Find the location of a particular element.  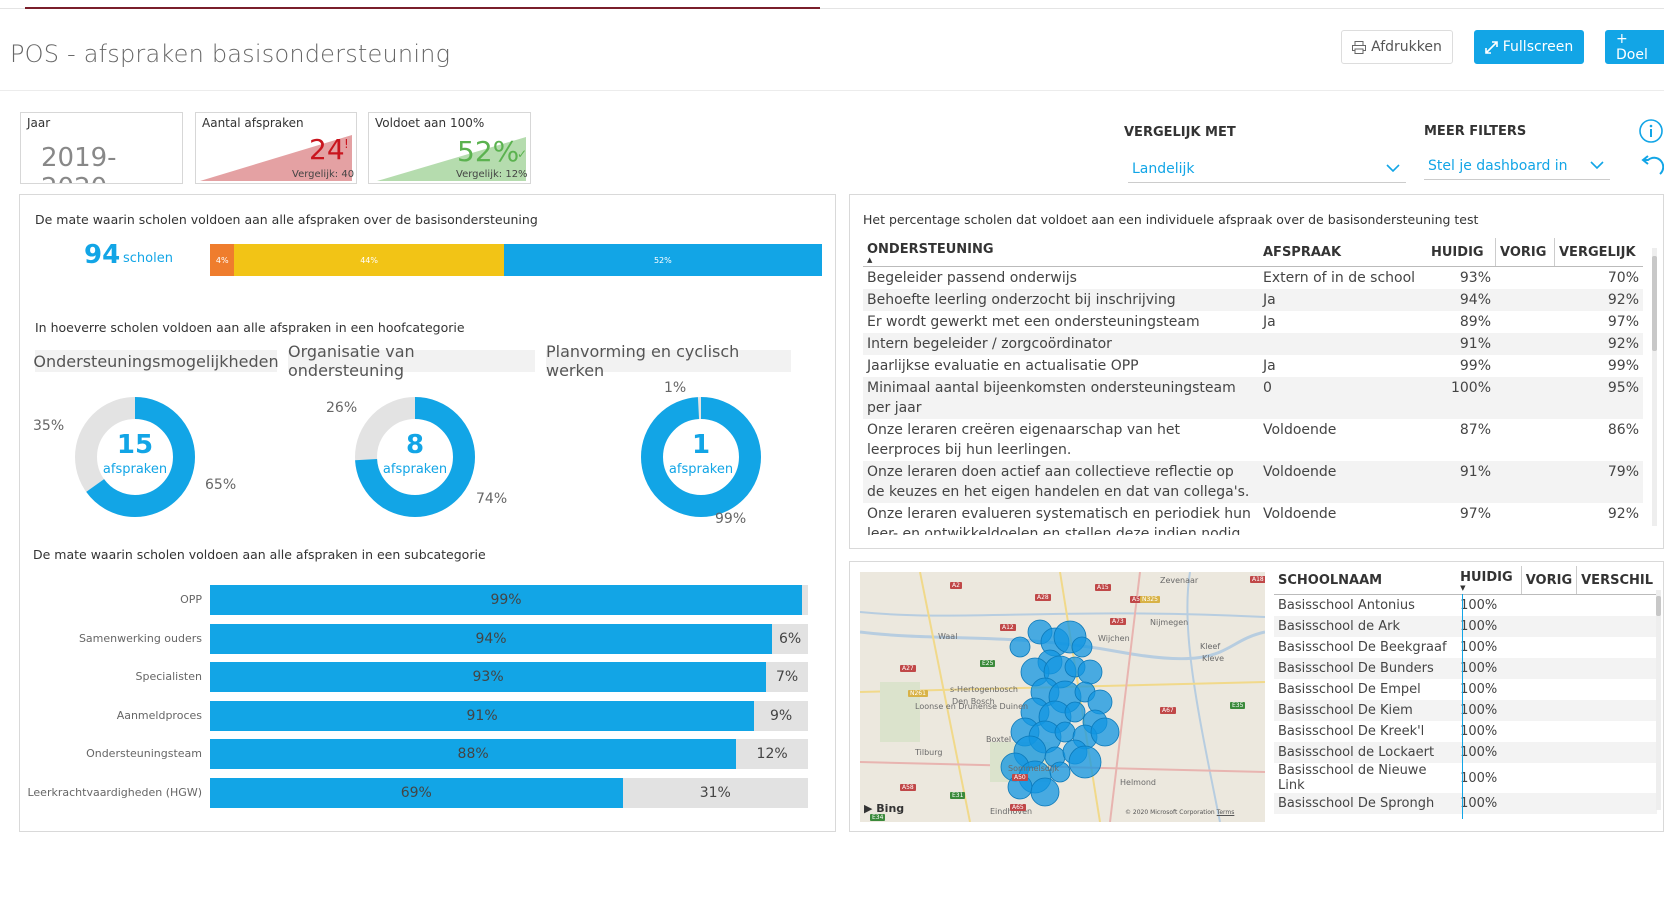

table-row: Basisschool De Empel 100% is located at coordinates (1465, 689).